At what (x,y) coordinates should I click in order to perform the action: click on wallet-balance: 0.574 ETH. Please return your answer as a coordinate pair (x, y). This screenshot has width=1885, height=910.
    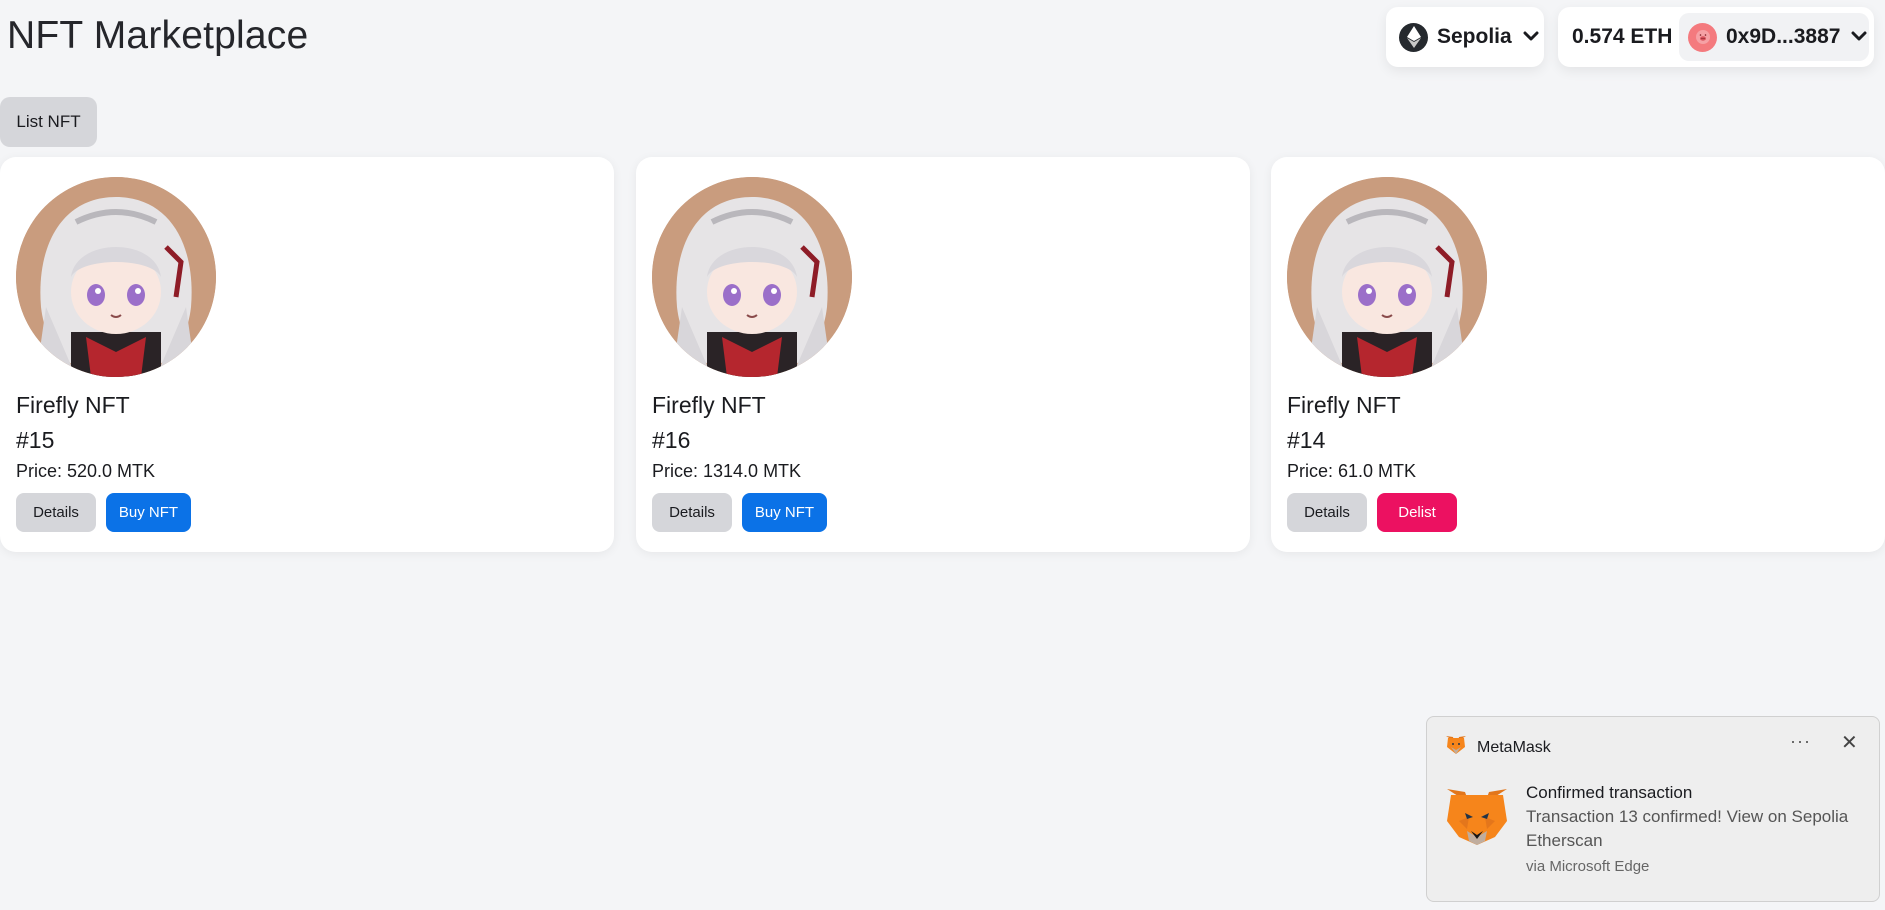
    Looking at the image, I should click on (1622, 36).